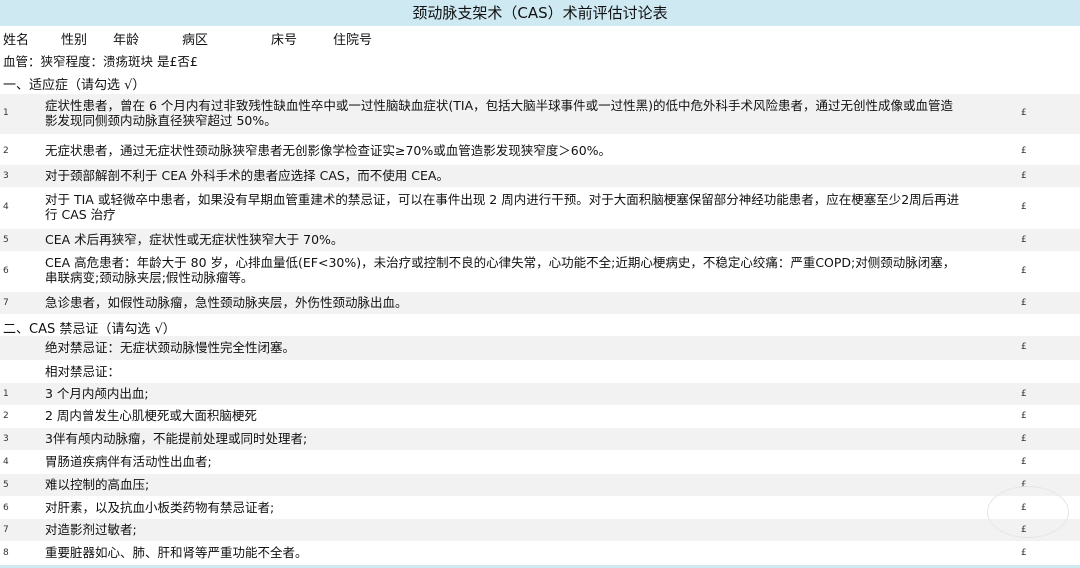 The width and height of the screenshot is (1080, 568). I want to click on contraindication-text: 对肝素，以及抗血小板类药物有禁忌证者;, so click(160, 507).